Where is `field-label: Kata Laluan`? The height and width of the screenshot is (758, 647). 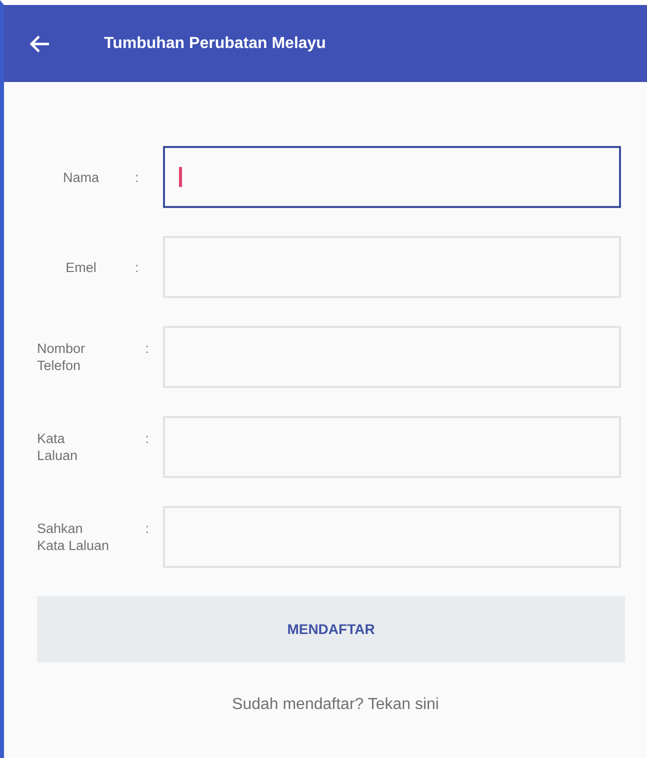 field-label: Kata Laluan is located at coordinates (58, 447).